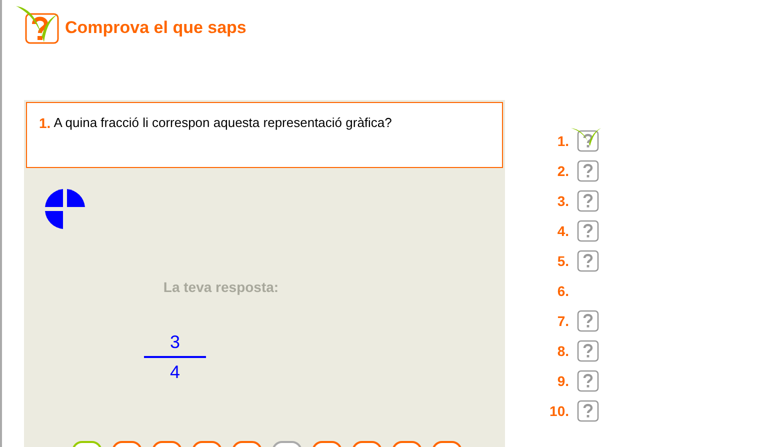 The image size is (778, 447). I want to click on question-number: 3., so click(562, 201).